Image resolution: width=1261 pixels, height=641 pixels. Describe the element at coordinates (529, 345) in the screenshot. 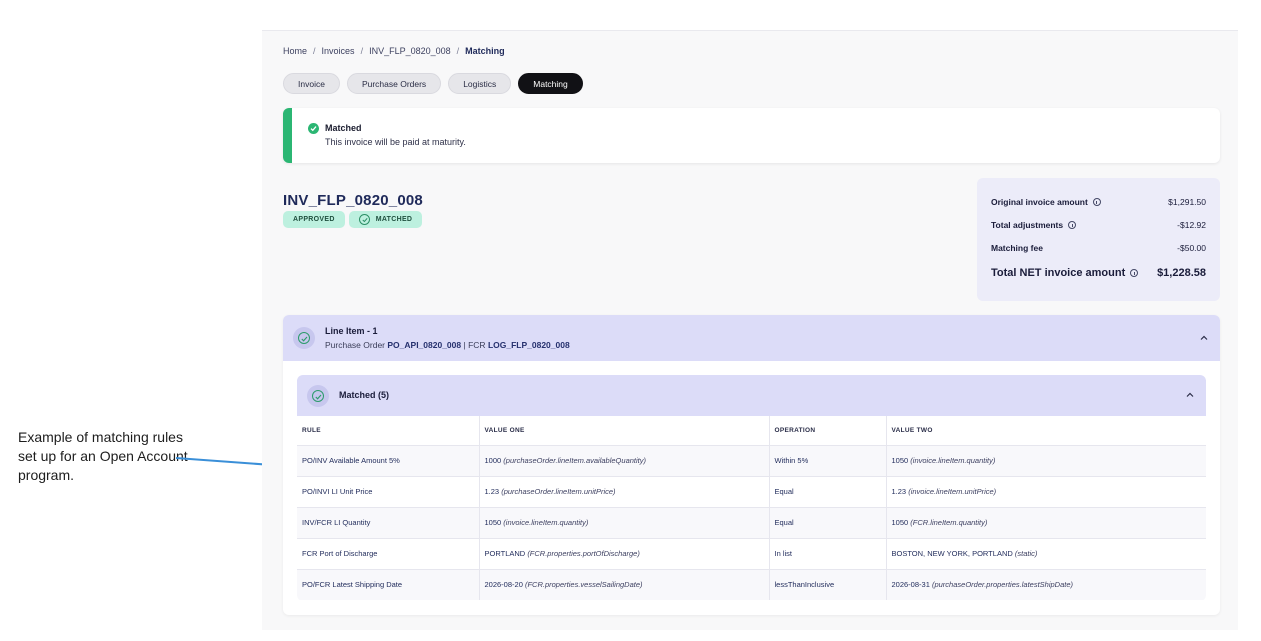

I see `fcr-link: LOG_FLP_0820_008` at that location.